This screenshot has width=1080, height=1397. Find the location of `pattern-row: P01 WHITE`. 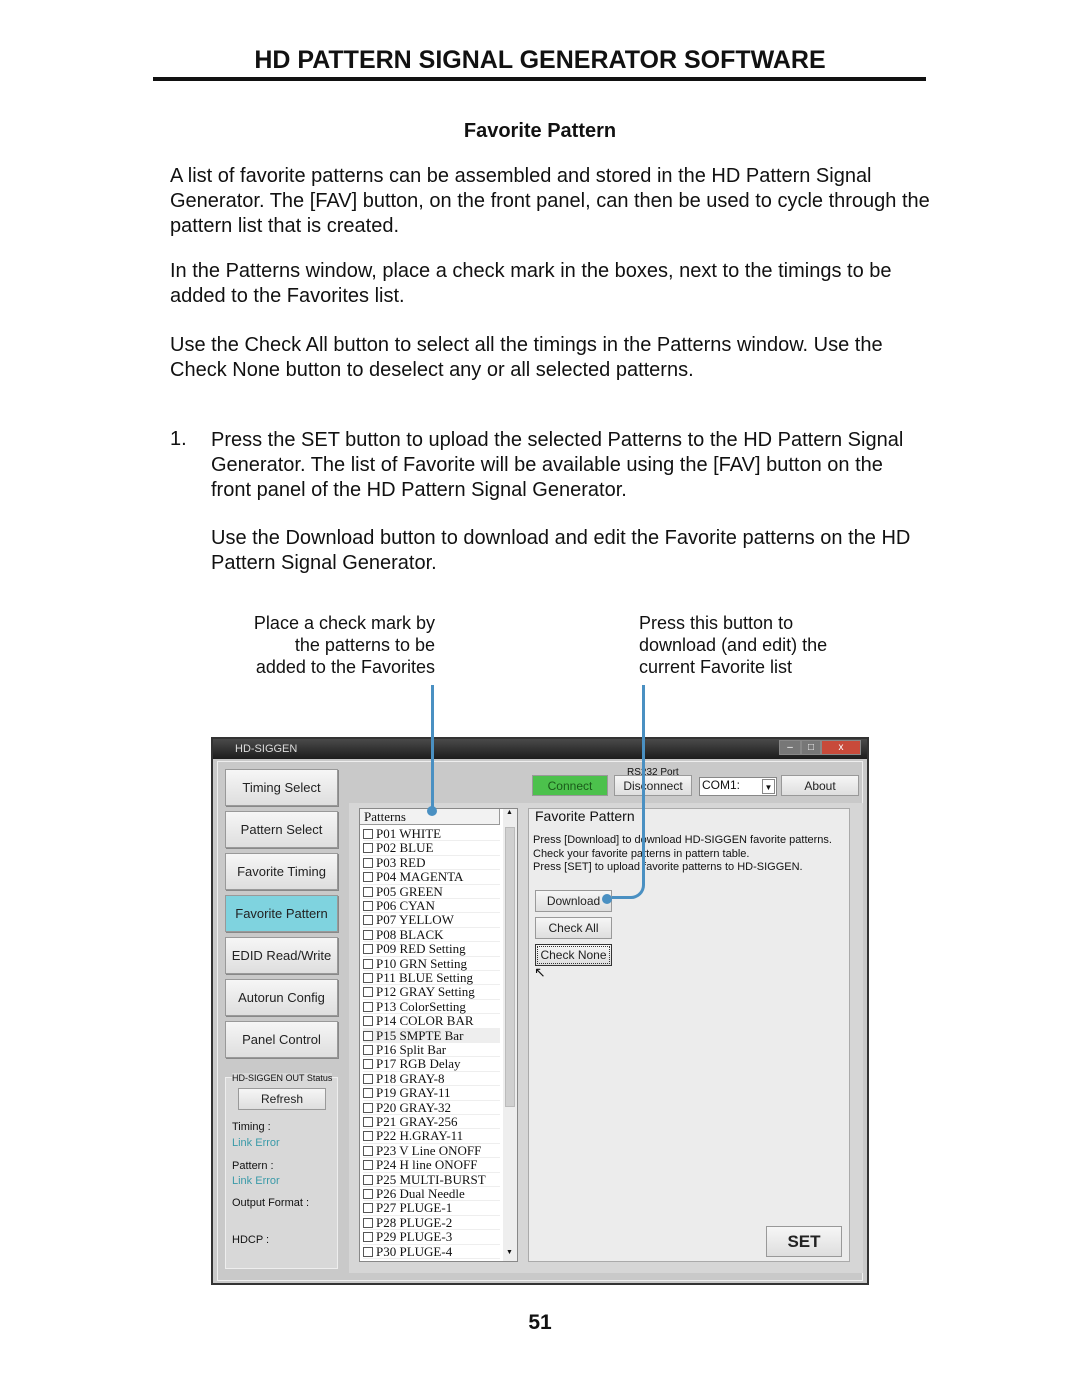

pattern-row: P01 WHITE is located at coordinates (431, 834).